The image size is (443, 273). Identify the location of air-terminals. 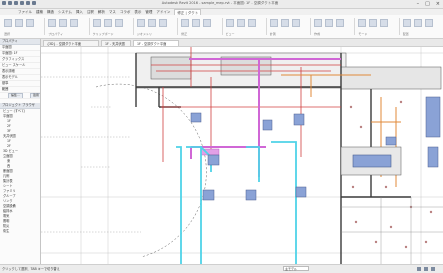
(248, 156).